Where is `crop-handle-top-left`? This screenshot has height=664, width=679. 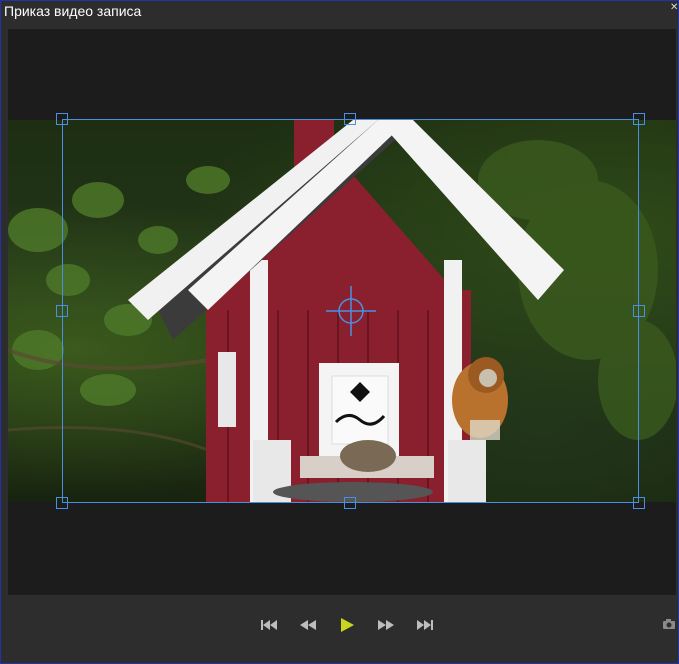
crop-handle-top-left is located at coordinates (62, 119).